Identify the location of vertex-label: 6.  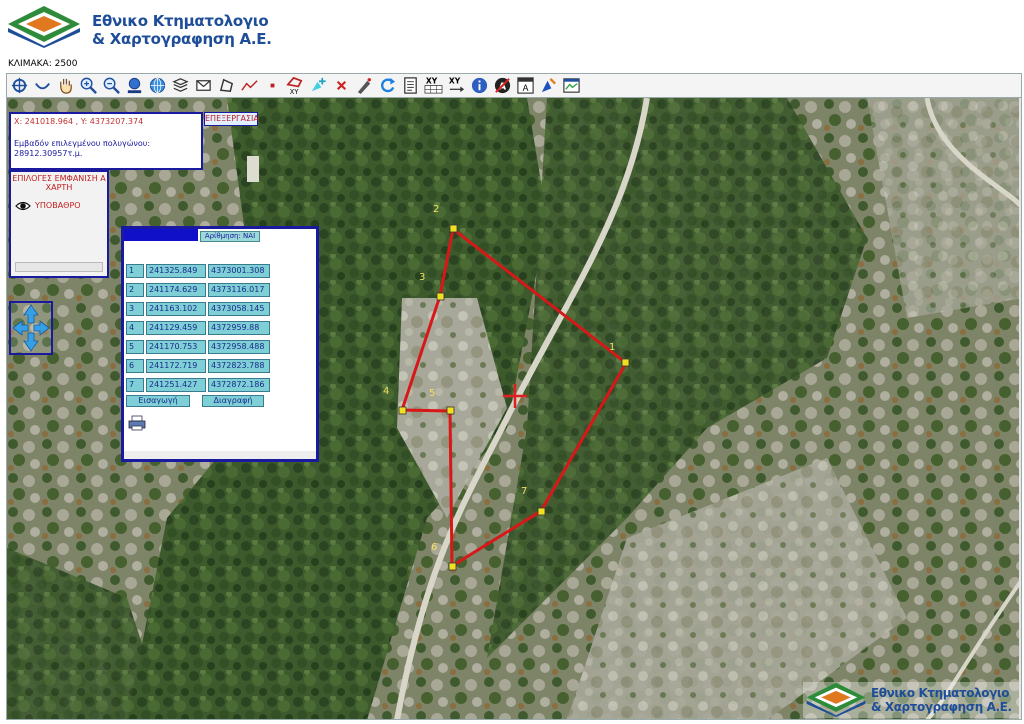
(434, 547).